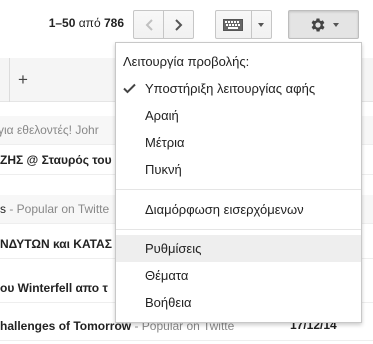 The height and width of the screenshot is (344, 373). What do you see at coordinates (238, 248) in the screenshot?
I see `menu-item-settings: Ρυθμίσεις` at bounding box center [238, 248].